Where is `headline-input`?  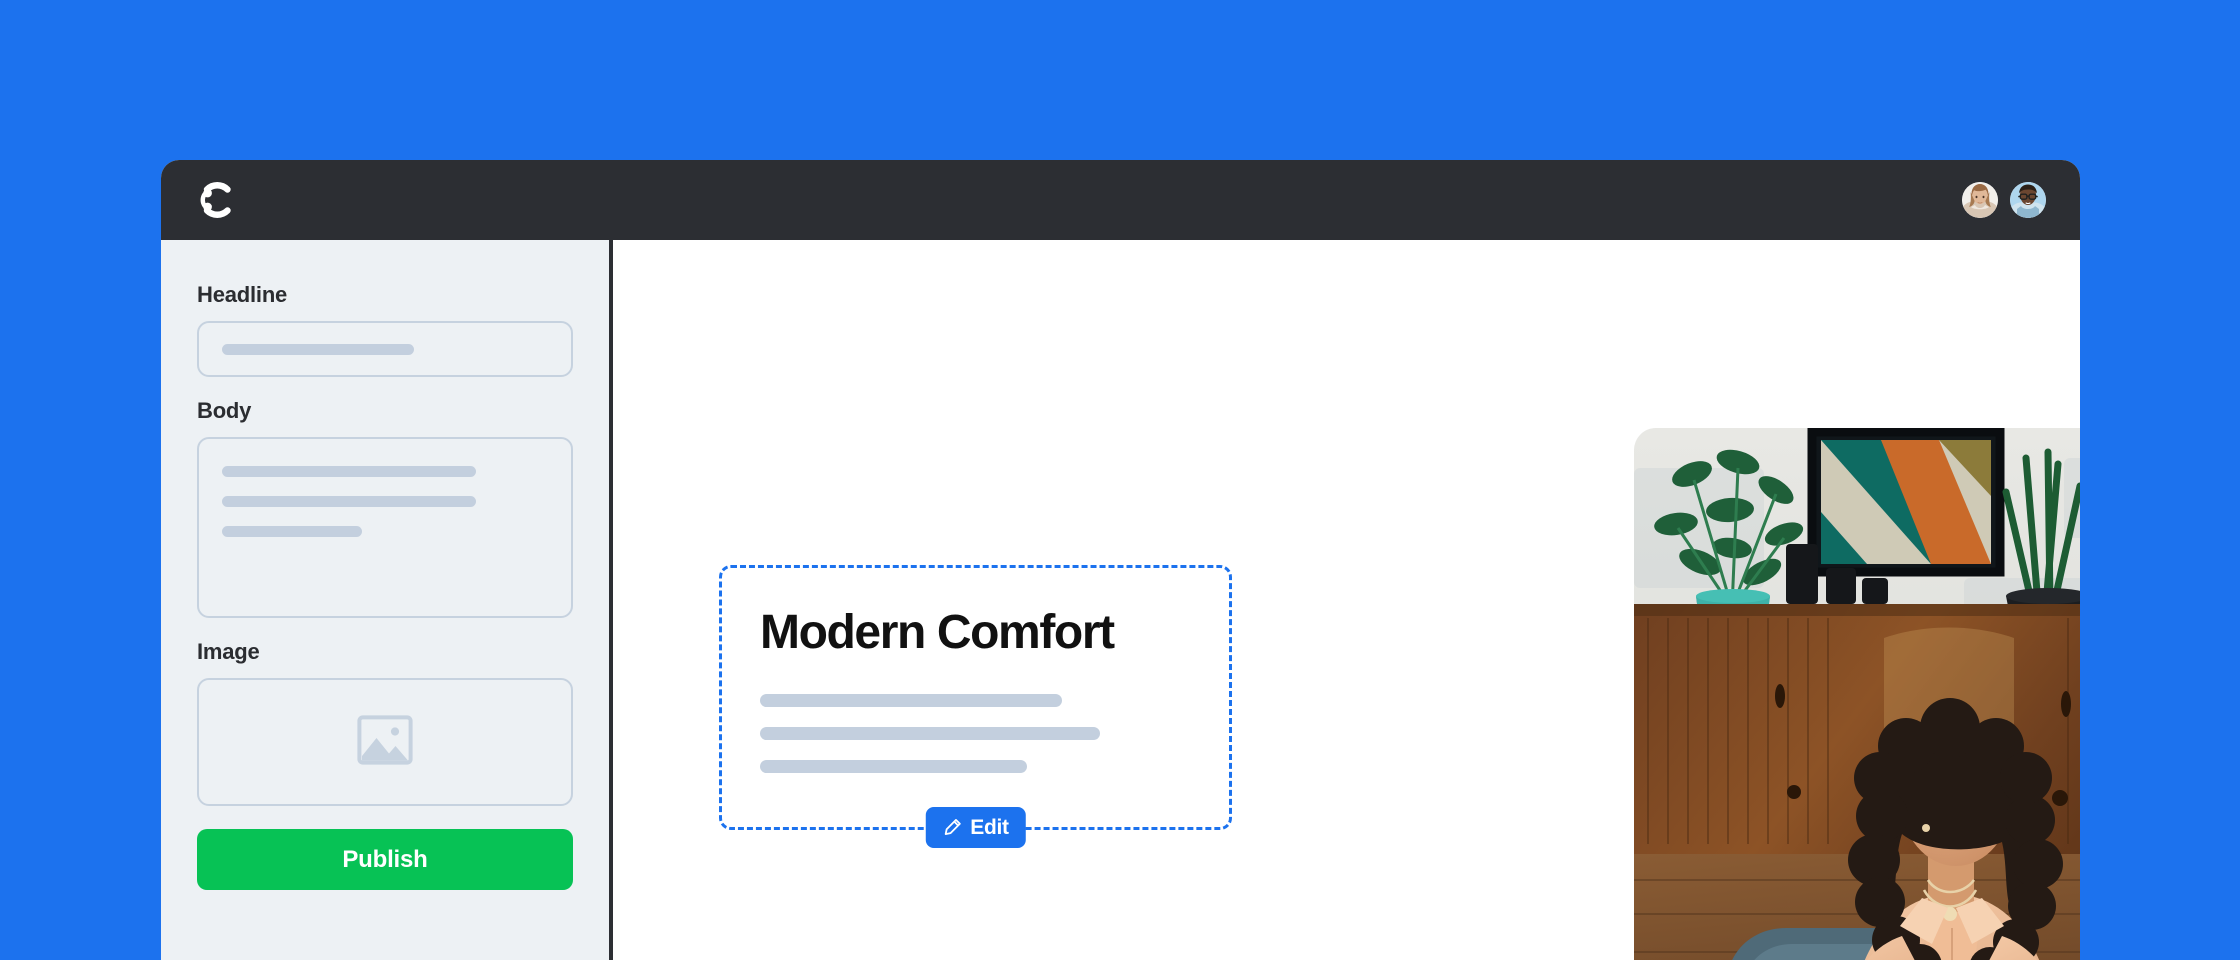 headline-input is located at coordinates (385, 349).